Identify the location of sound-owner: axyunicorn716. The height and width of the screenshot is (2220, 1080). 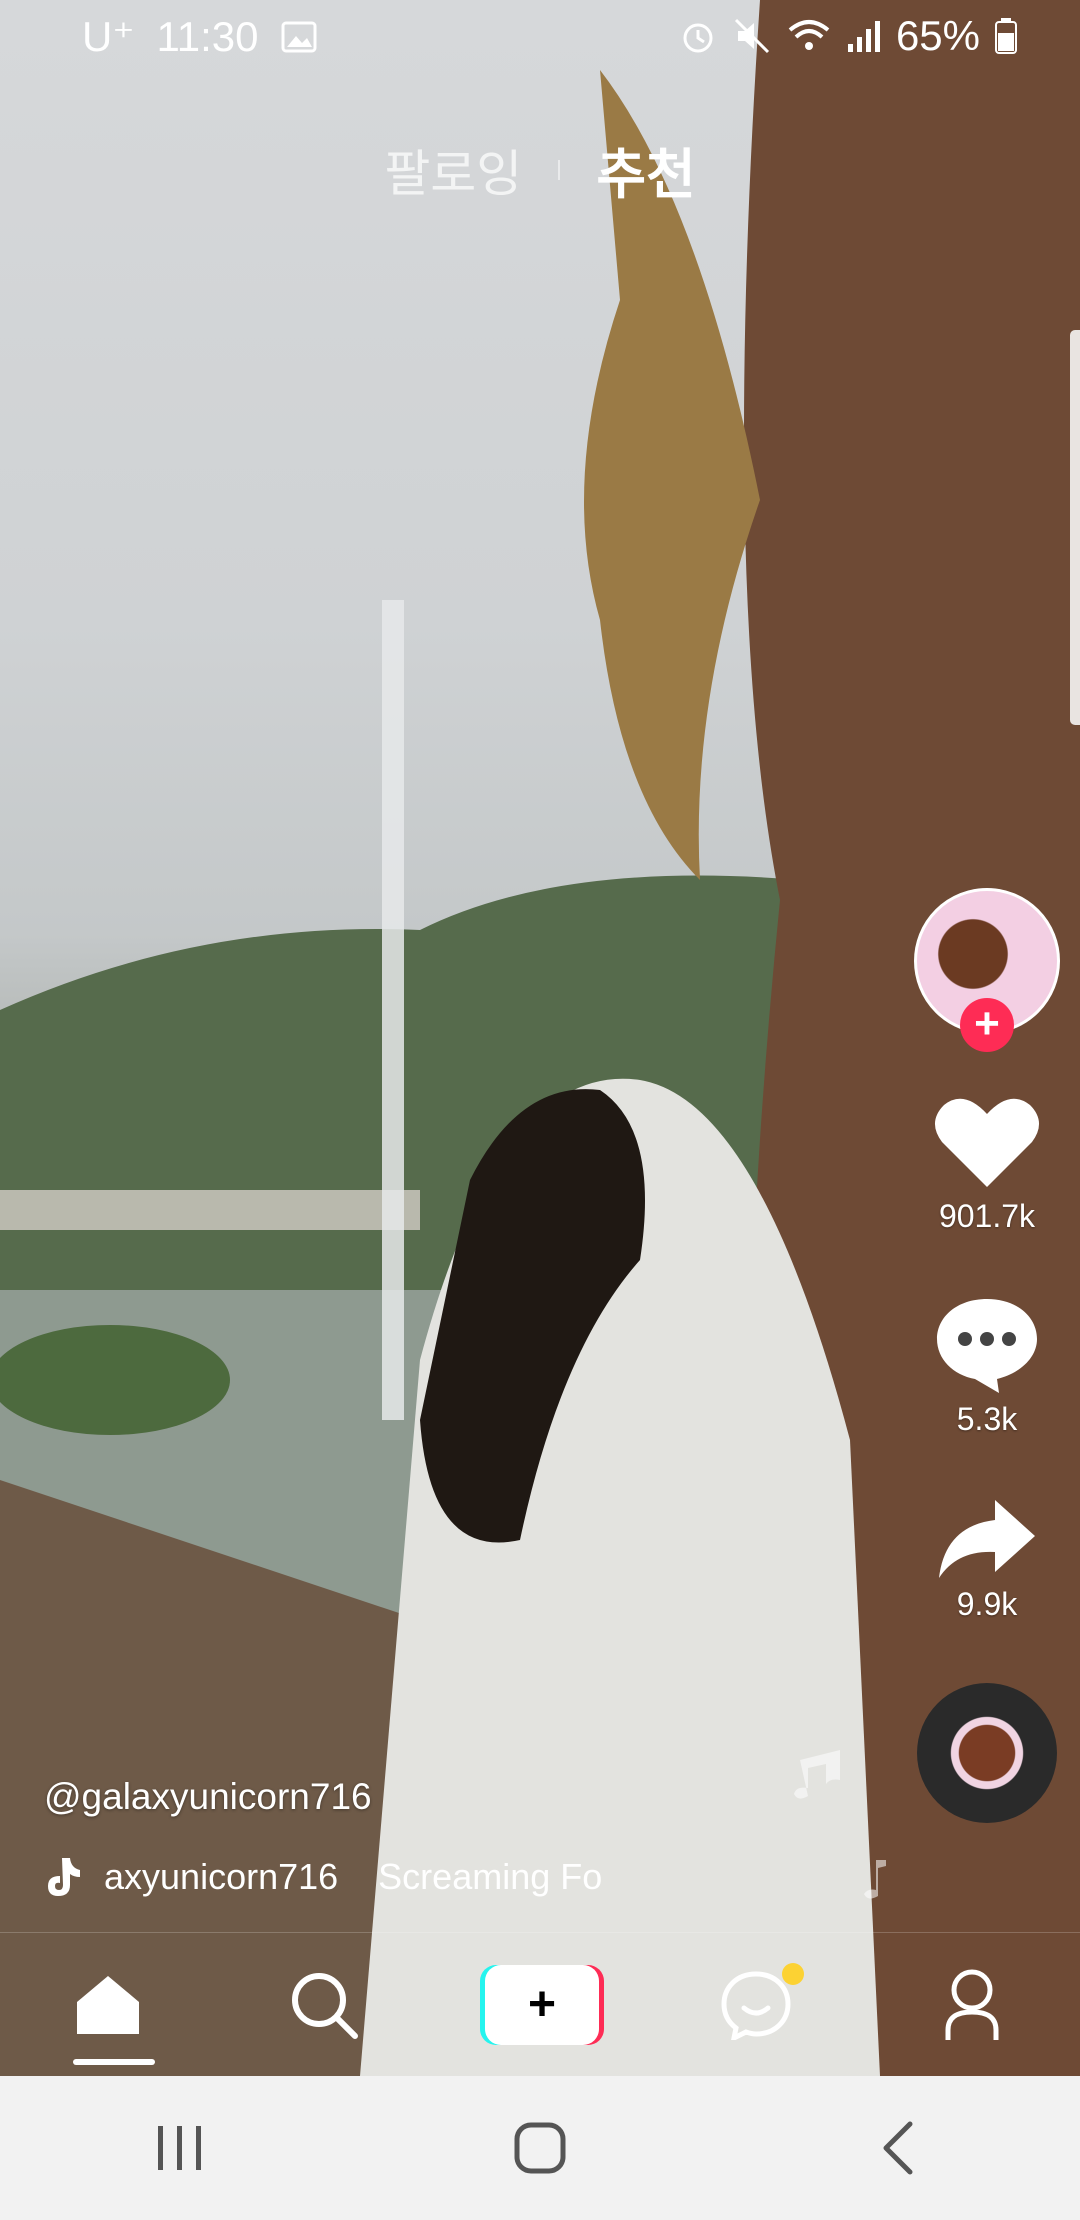
(221, 1876).